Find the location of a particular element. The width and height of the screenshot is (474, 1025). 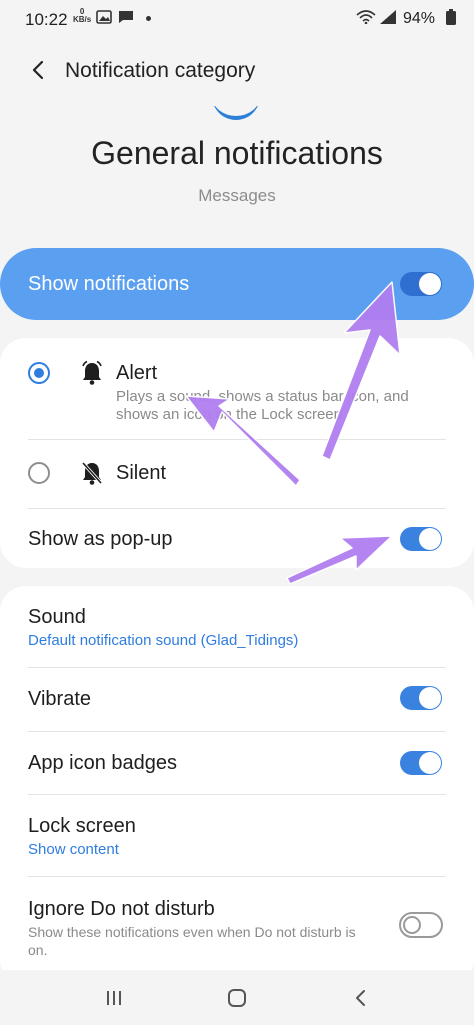

popup-toggle is located at coordinates (421, 539).